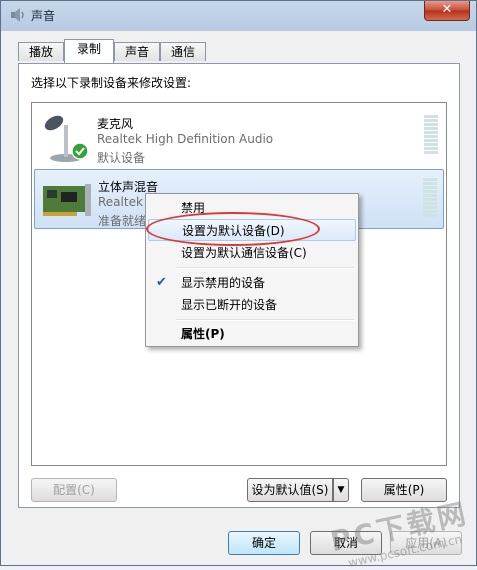 This screenshot has width=477, height=570. Describe the element at coordinates (18, 15) in the screenshot. I see `speaker-icon` at that location.